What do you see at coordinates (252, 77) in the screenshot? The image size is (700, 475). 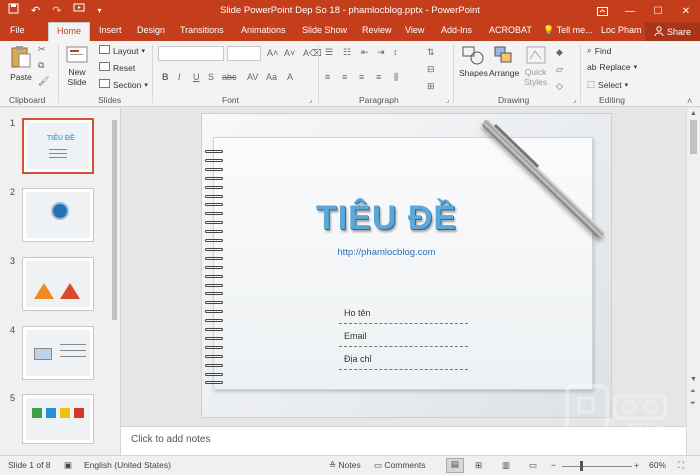 I see `char-spacing-icon: AV` at bounding box center [252, 77].